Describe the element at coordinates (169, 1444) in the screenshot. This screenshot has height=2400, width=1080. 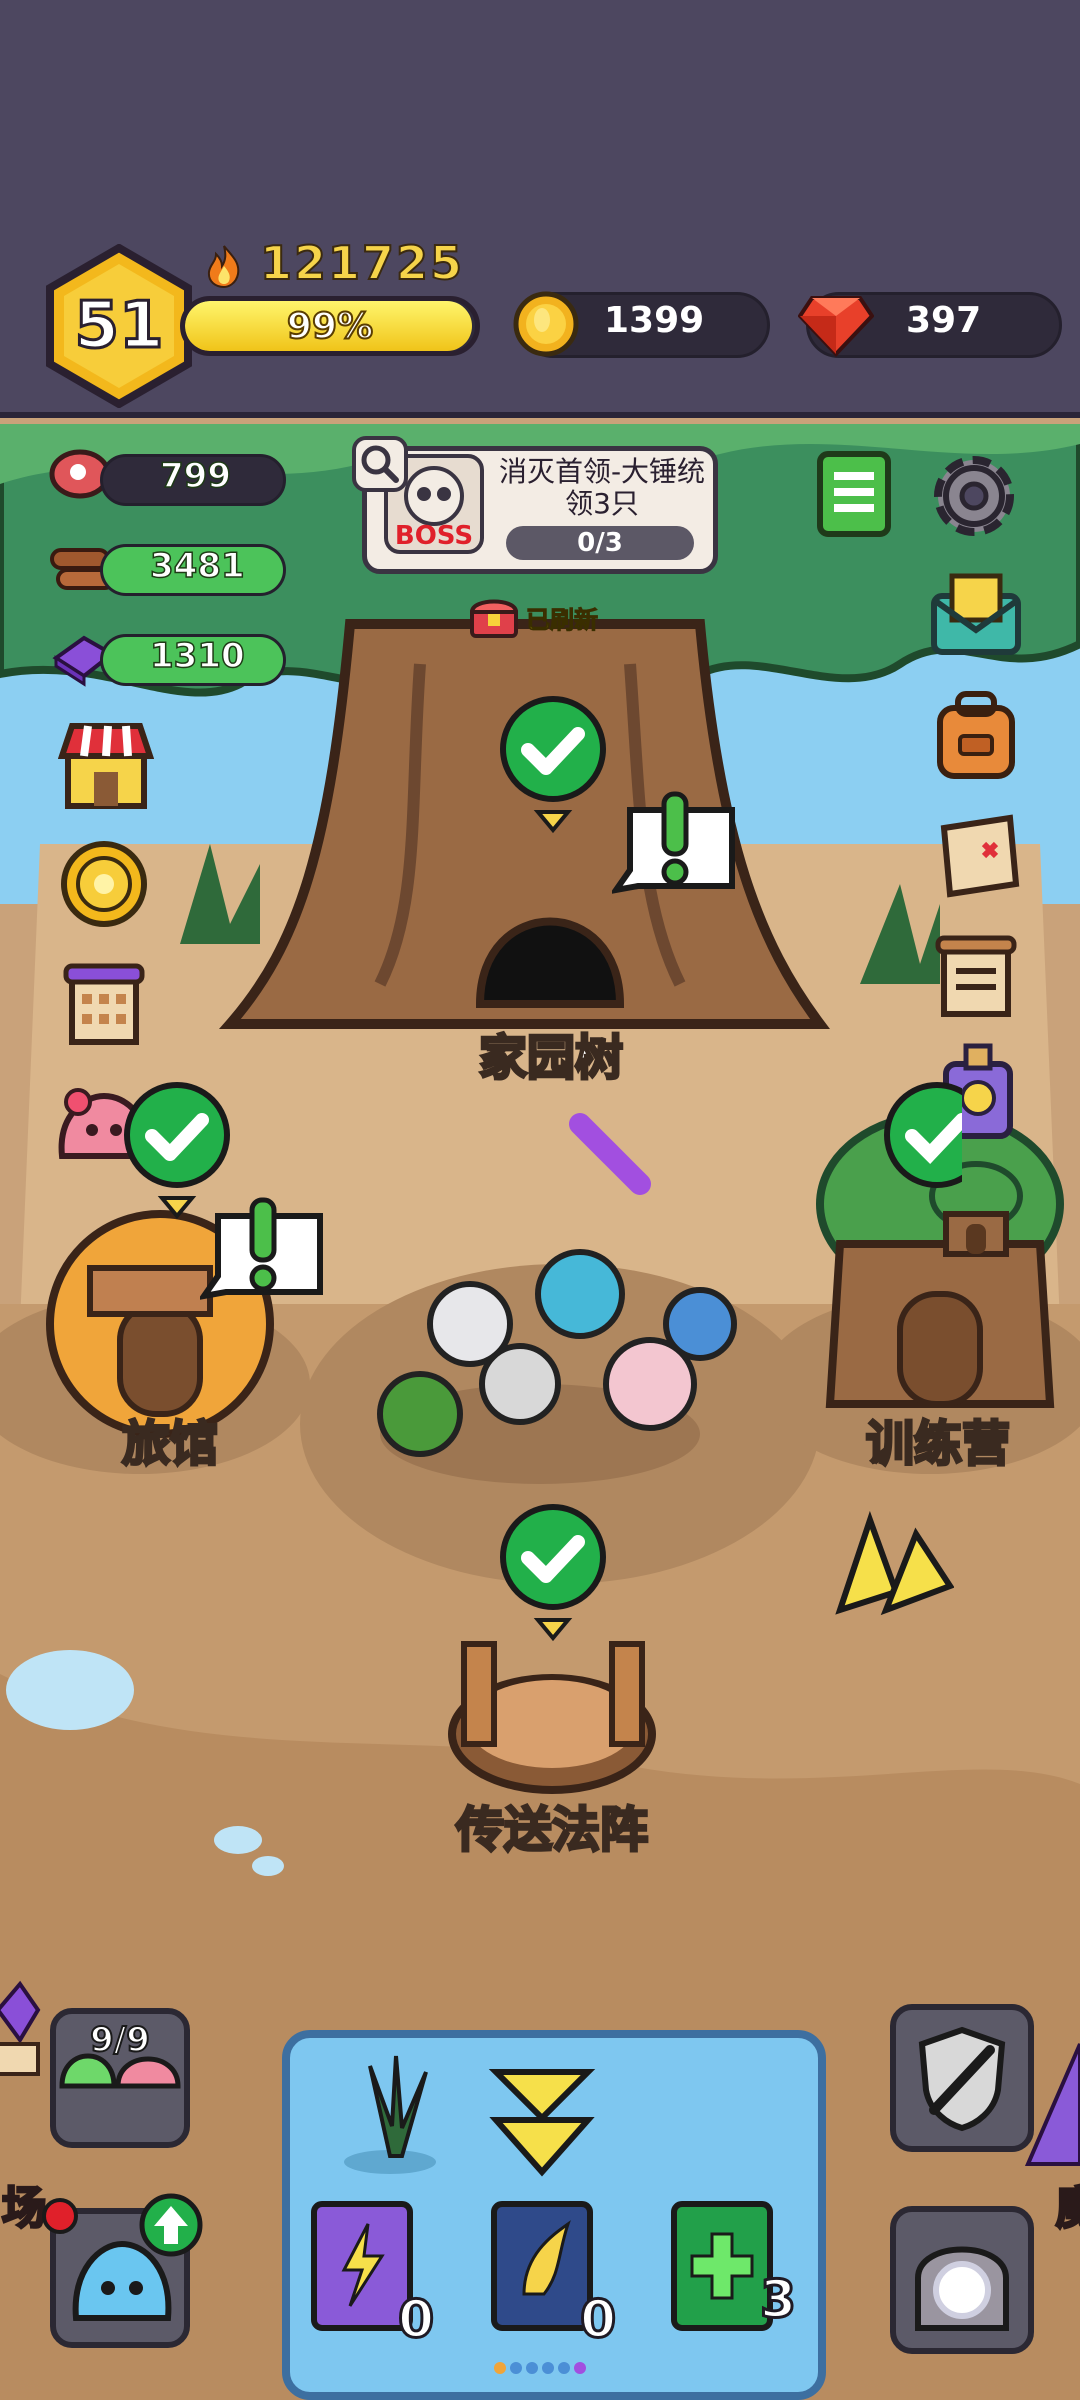
I see `inn-label: 旅馆` at that location.